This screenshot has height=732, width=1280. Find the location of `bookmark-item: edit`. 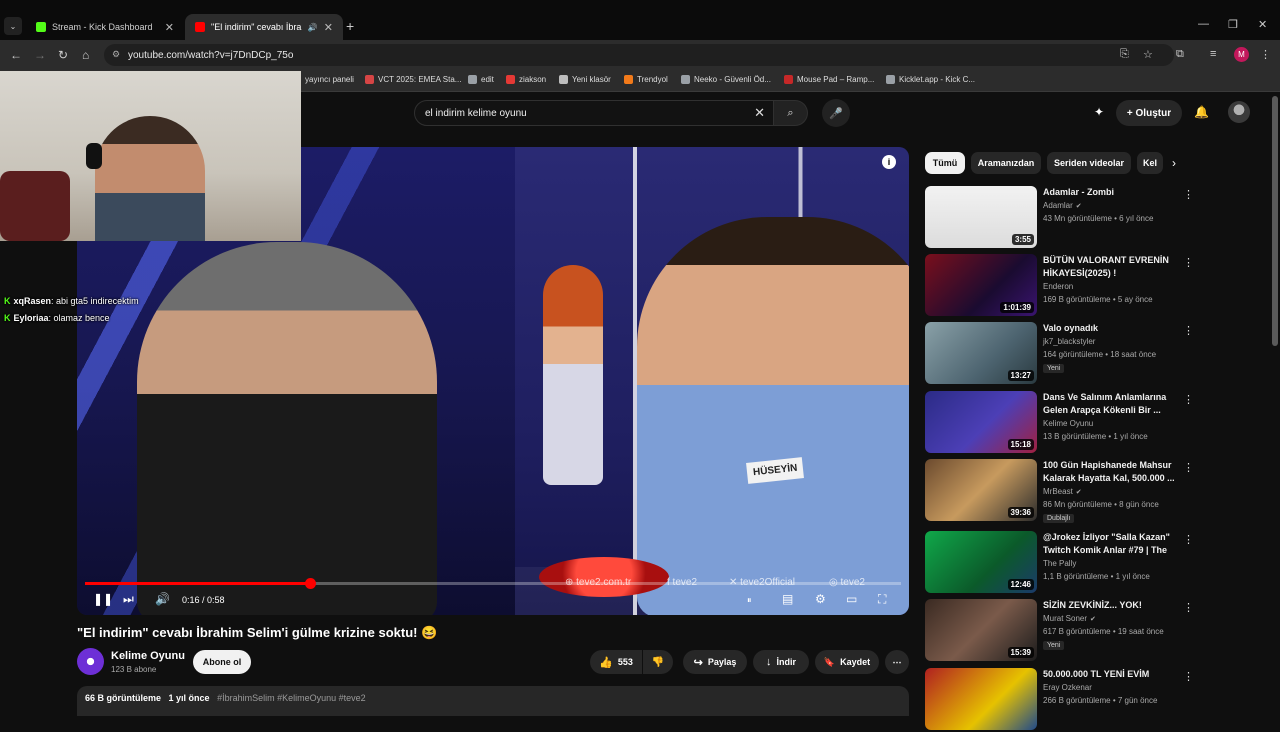

bookmark-item: edit is located at coordinates (481, 79).